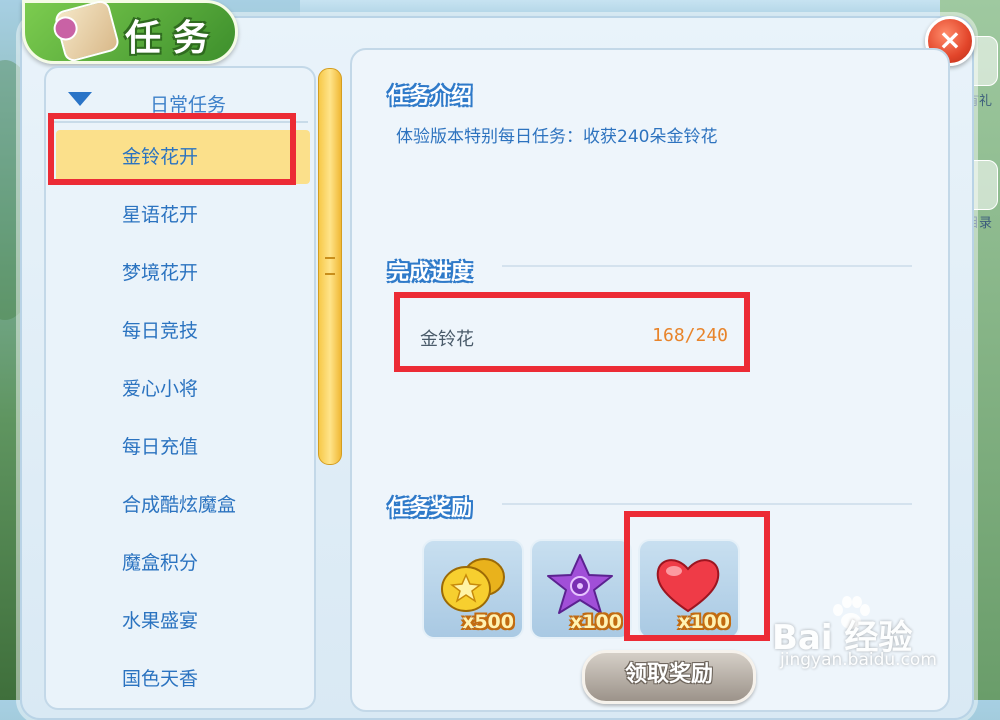 The width and height of the screenshot is (1000, 720). I want to click on task-item-daily-recharge: 每日充值, so click(183, 447).